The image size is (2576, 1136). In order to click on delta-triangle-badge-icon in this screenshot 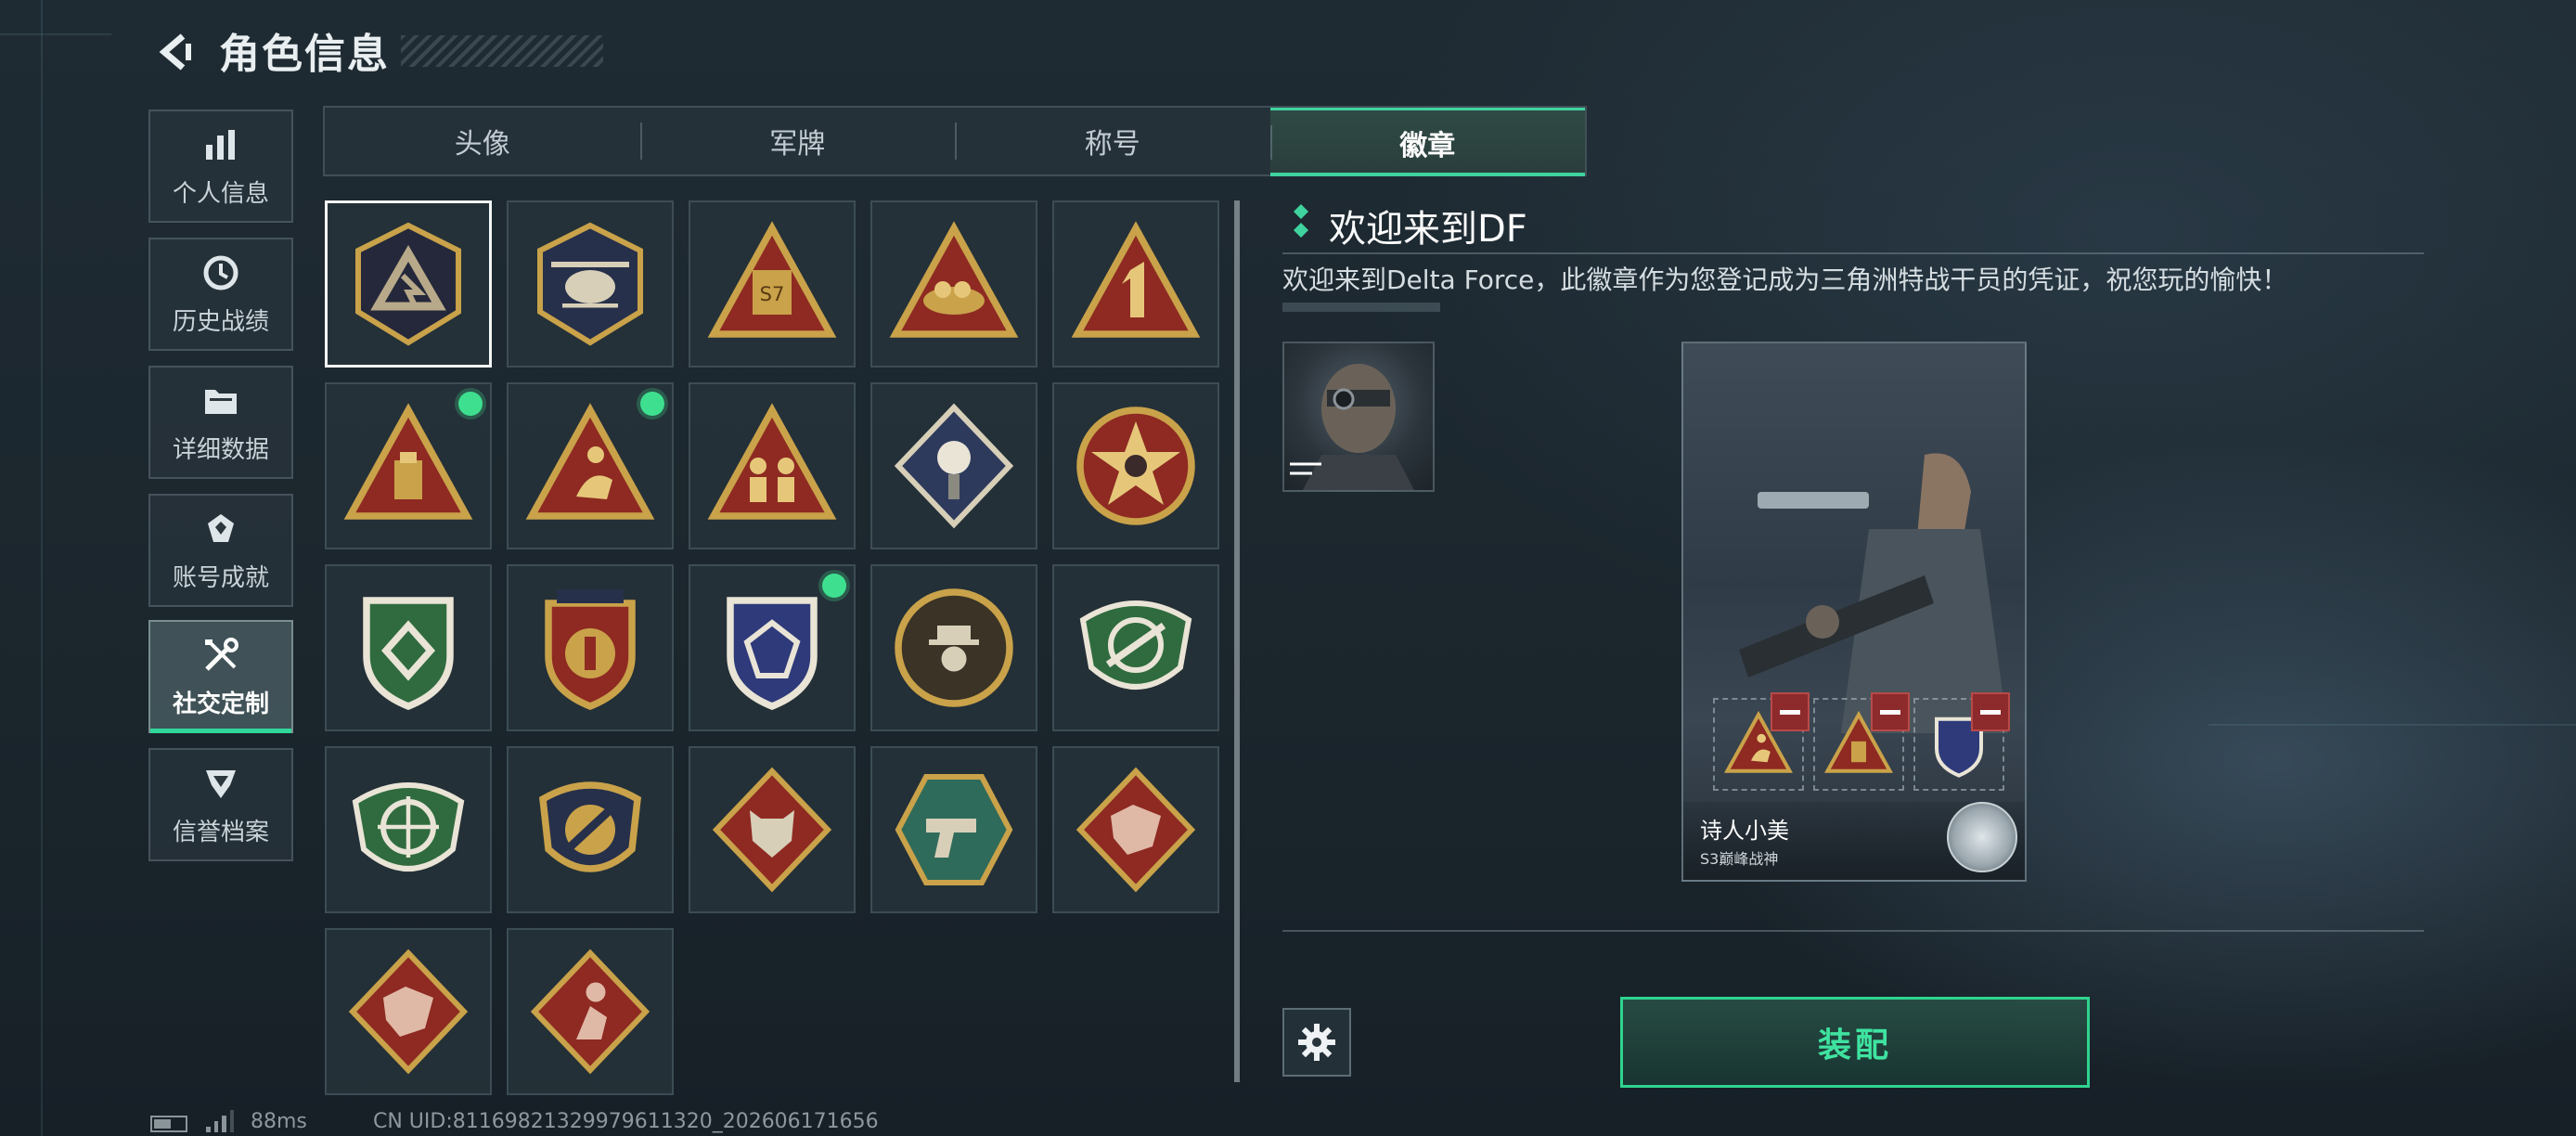, I will do `click(408, 284)`.